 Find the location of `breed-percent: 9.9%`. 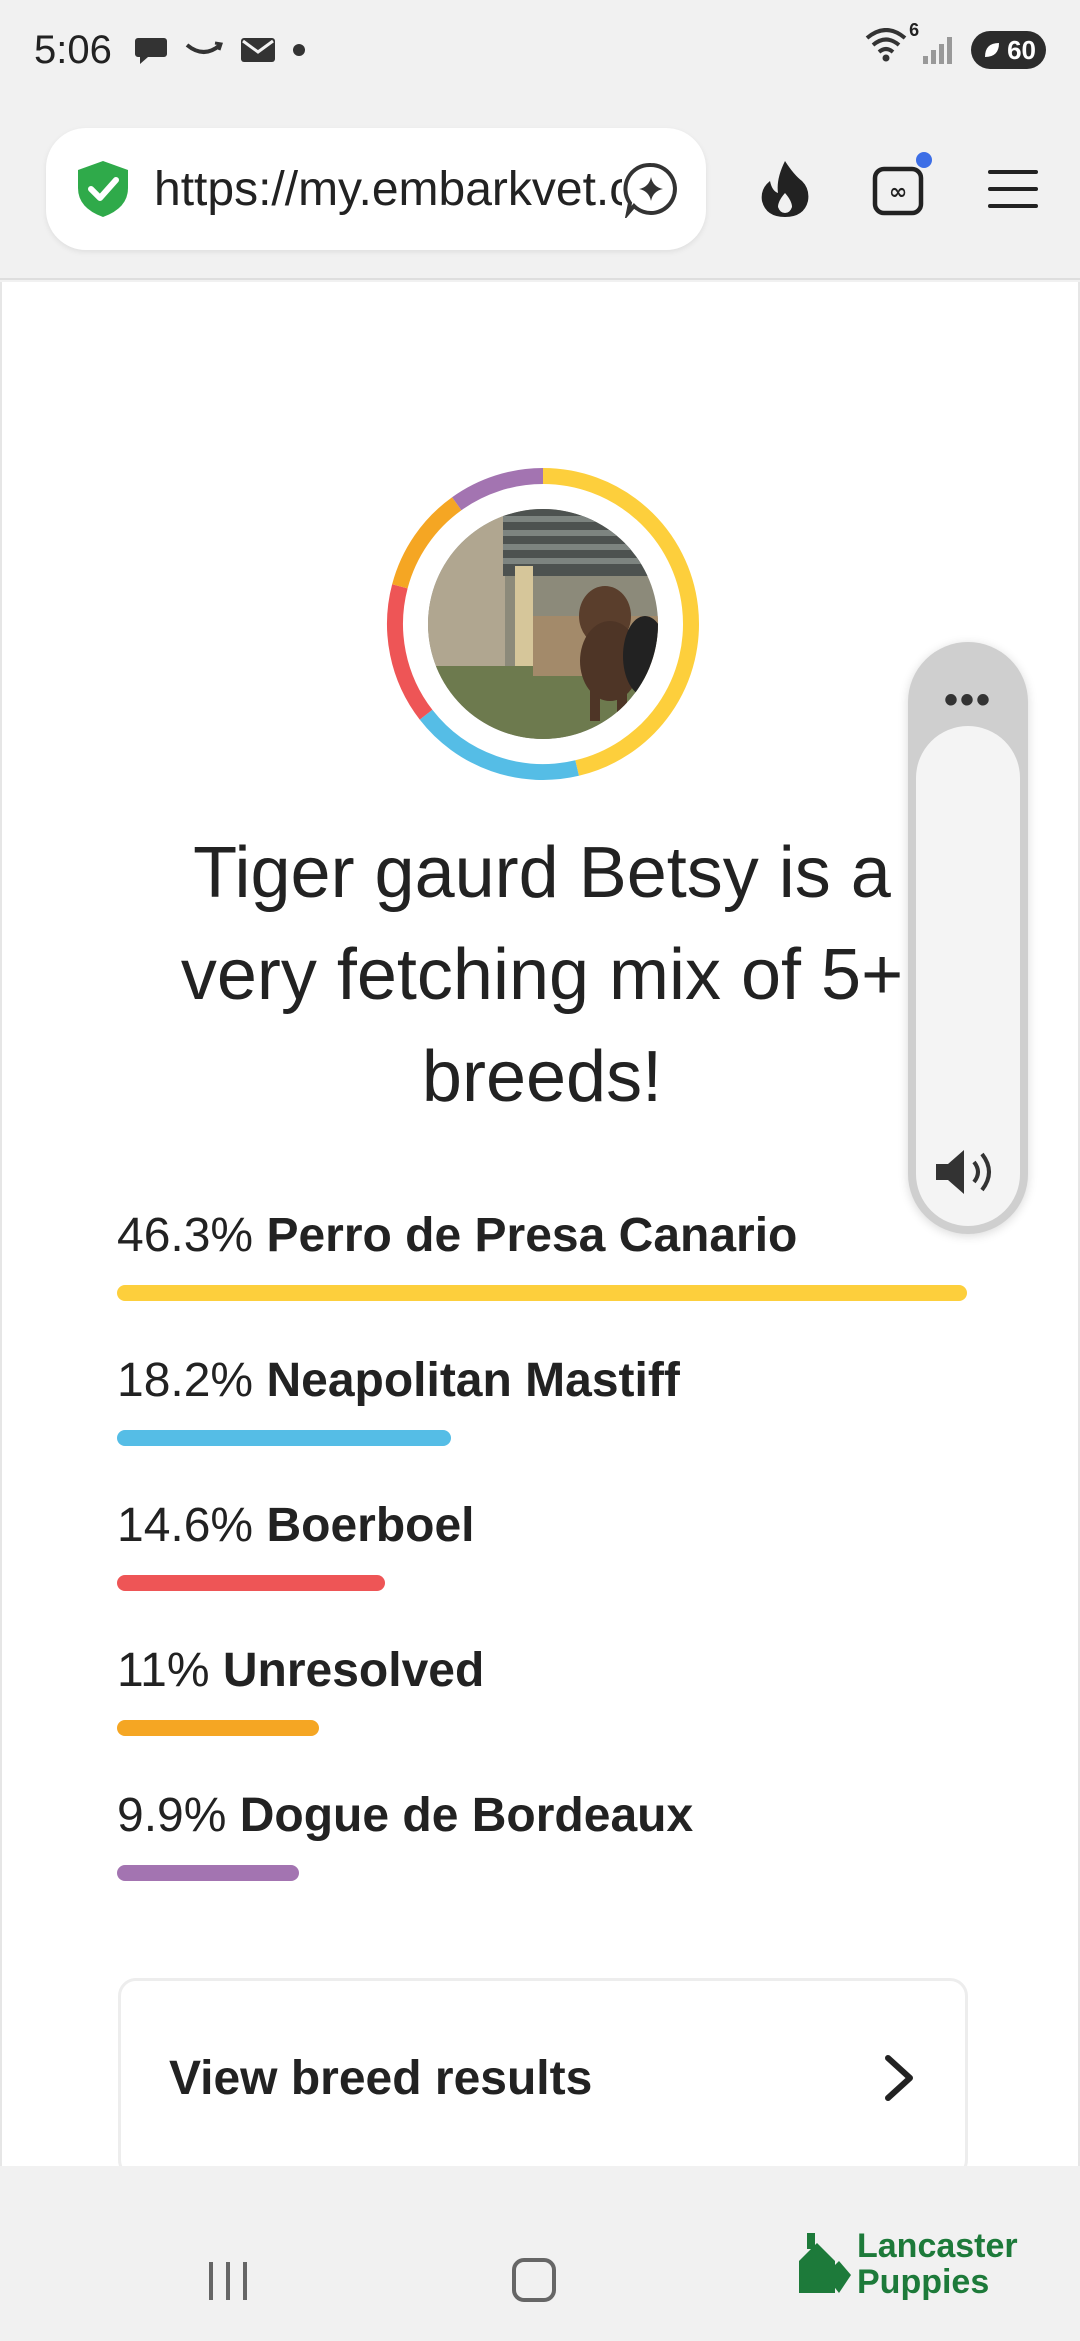

breed-percent: 9.9% is located at coordinates (172, 1815).